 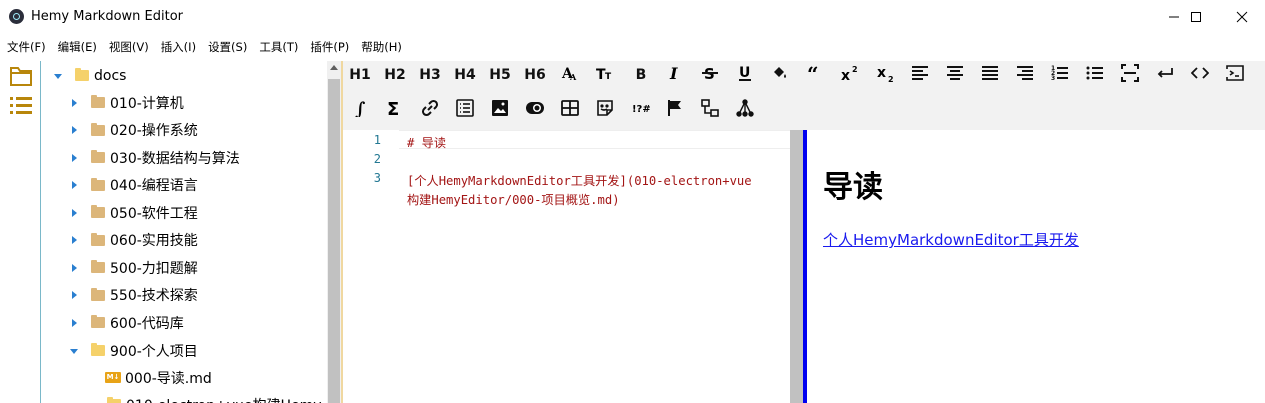 What do you see at coordinates (573, 77) in the screenshot?
I see `svg-text: A` at bounding box center [573, 77].